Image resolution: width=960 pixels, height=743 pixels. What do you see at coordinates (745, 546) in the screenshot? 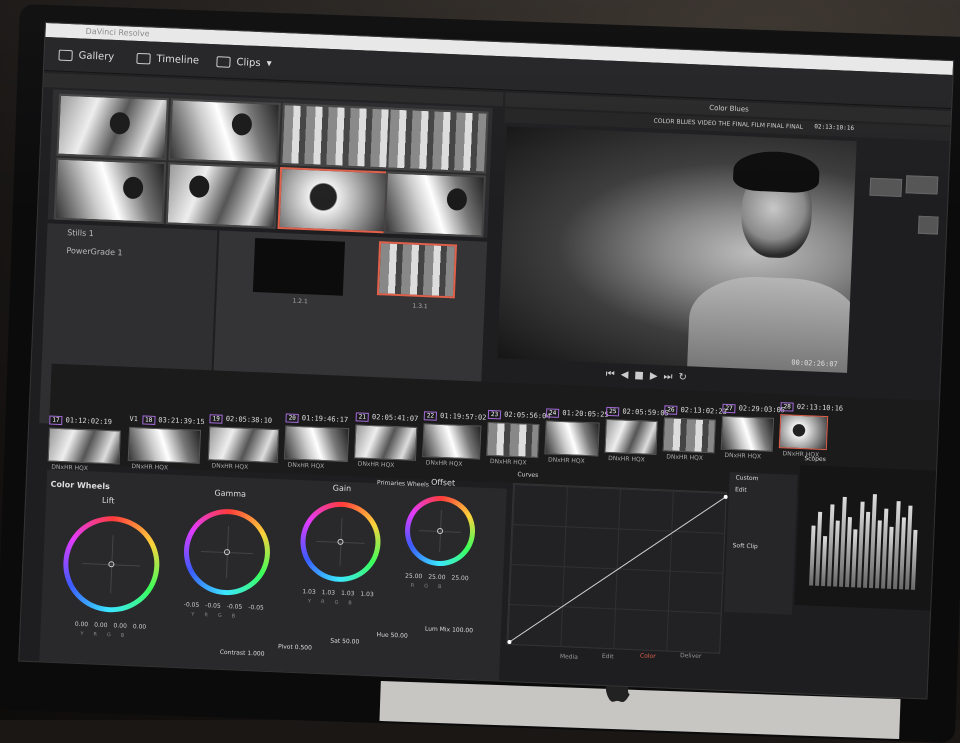
I see `soft-clip-label: Soft Clip` at bounding box center [745, 546].